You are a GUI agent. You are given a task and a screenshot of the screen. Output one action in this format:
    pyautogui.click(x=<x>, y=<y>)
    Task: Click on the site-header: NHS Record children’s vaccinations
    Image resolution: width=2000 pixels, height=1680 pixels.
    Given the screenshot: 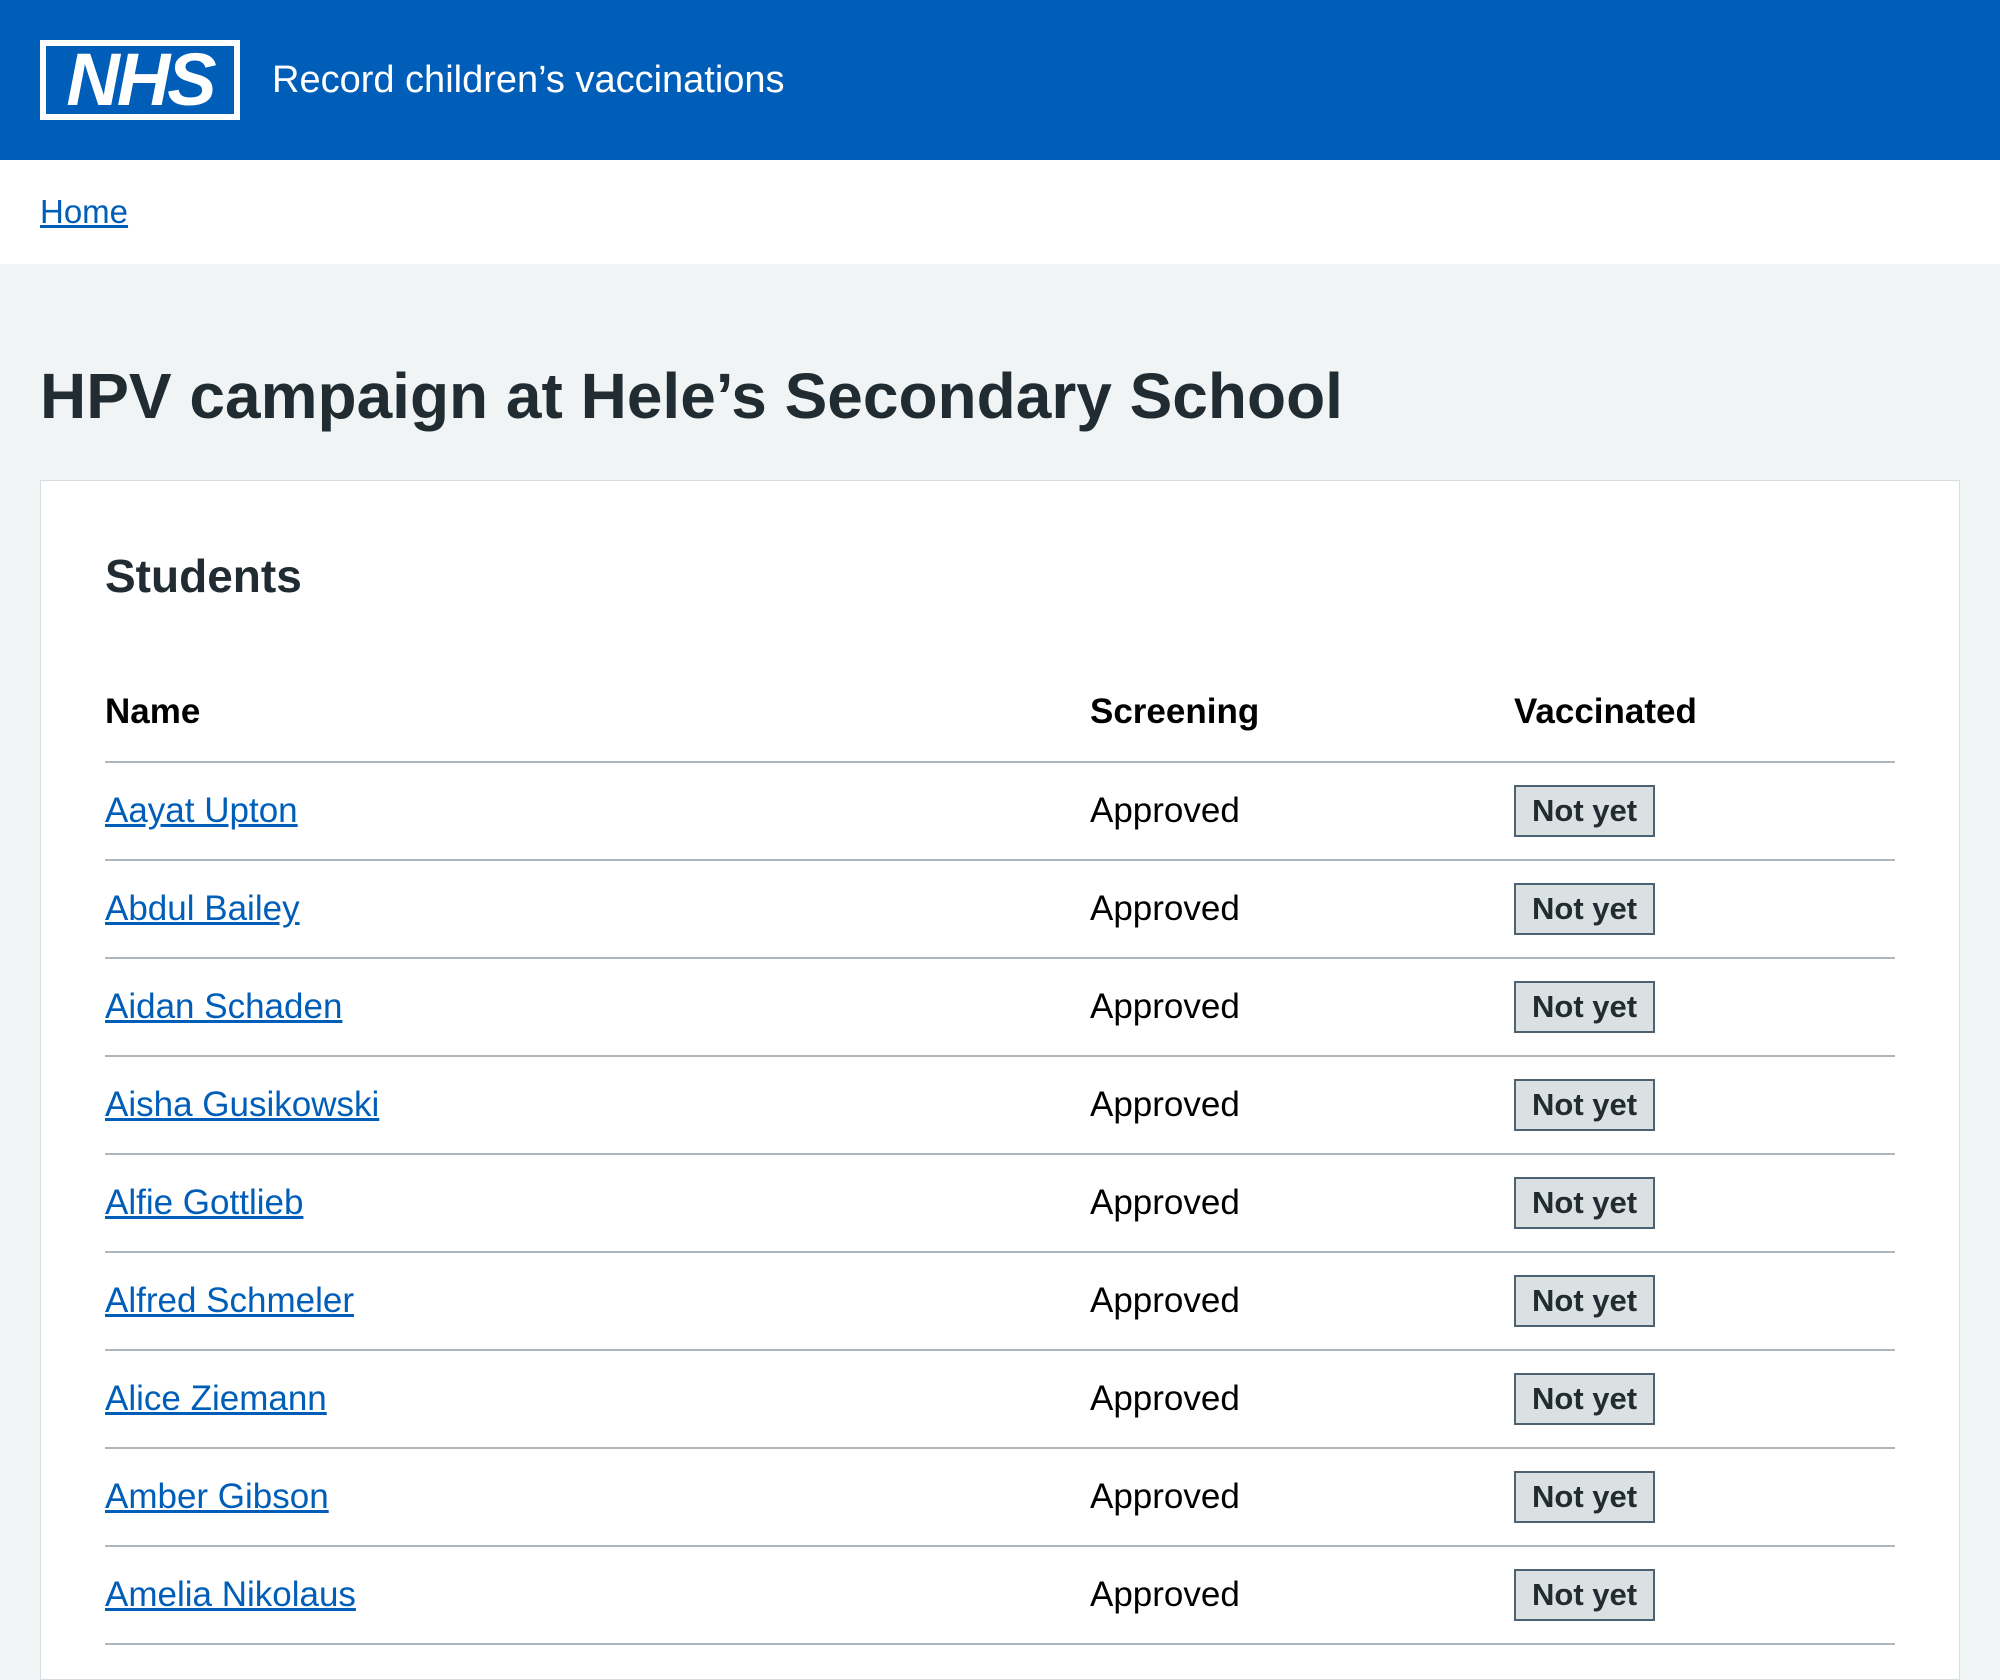 What is the action you would take?
    pyautogui.click(x=1000, y=80)
    